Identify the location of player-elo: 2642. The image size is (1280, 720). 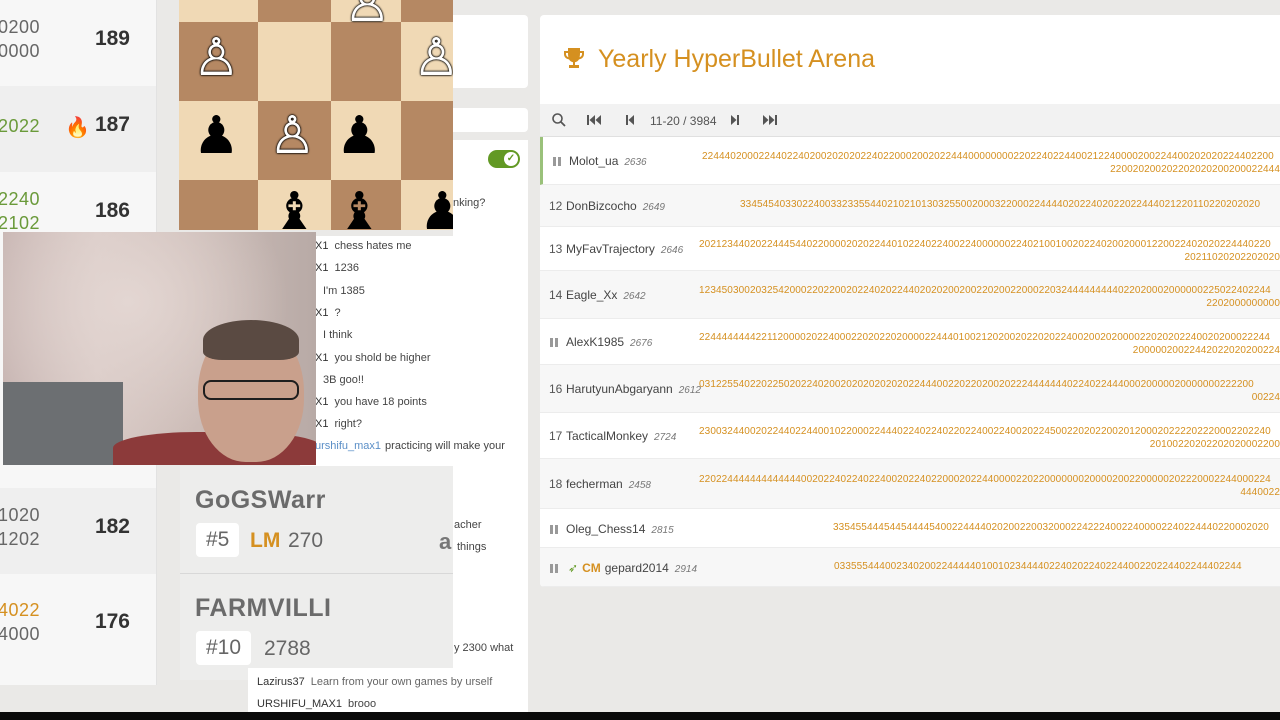
(634, 296).